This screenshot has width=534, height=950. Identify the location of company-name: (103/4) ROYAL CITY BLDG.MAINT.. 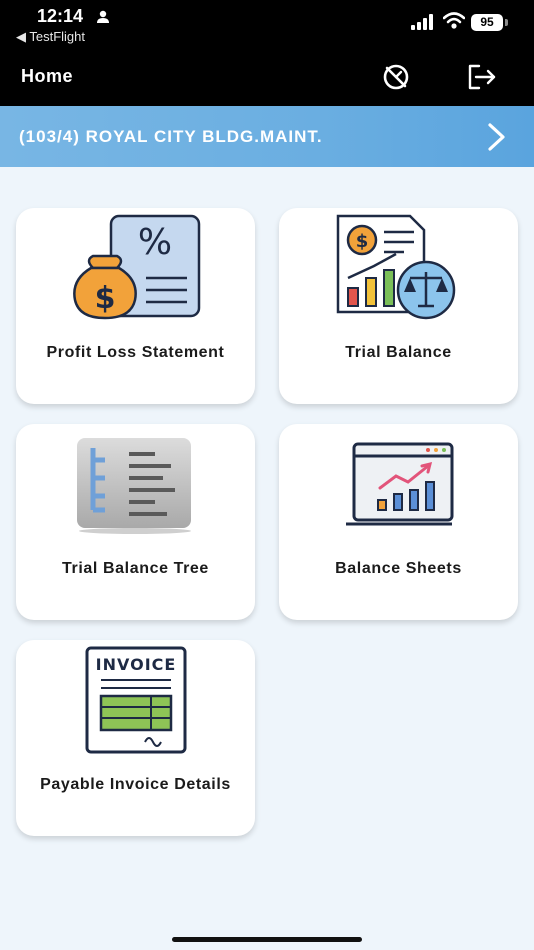
(171, 136).